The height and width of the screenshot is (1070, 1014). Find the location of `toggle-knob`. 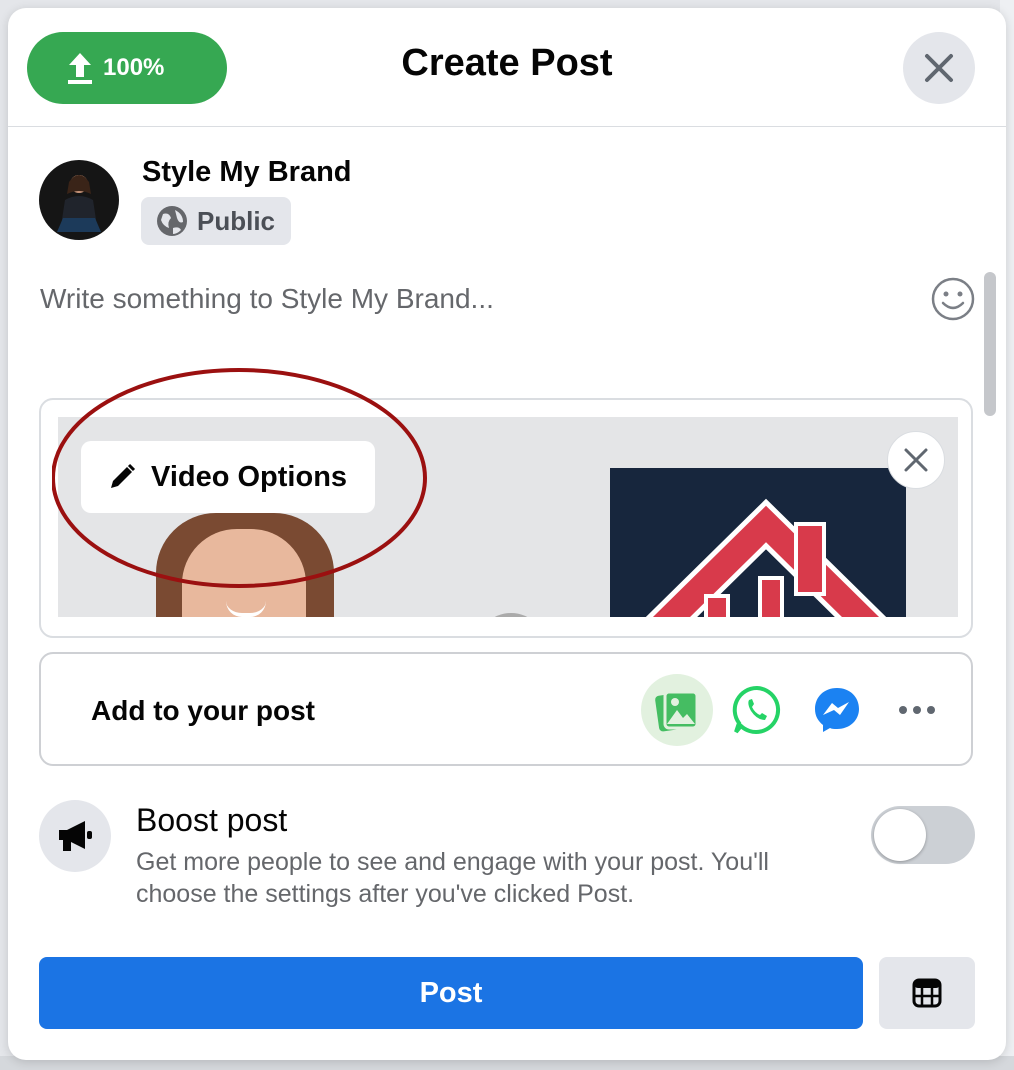

toggle-knob is located at coordinates (900, 835).